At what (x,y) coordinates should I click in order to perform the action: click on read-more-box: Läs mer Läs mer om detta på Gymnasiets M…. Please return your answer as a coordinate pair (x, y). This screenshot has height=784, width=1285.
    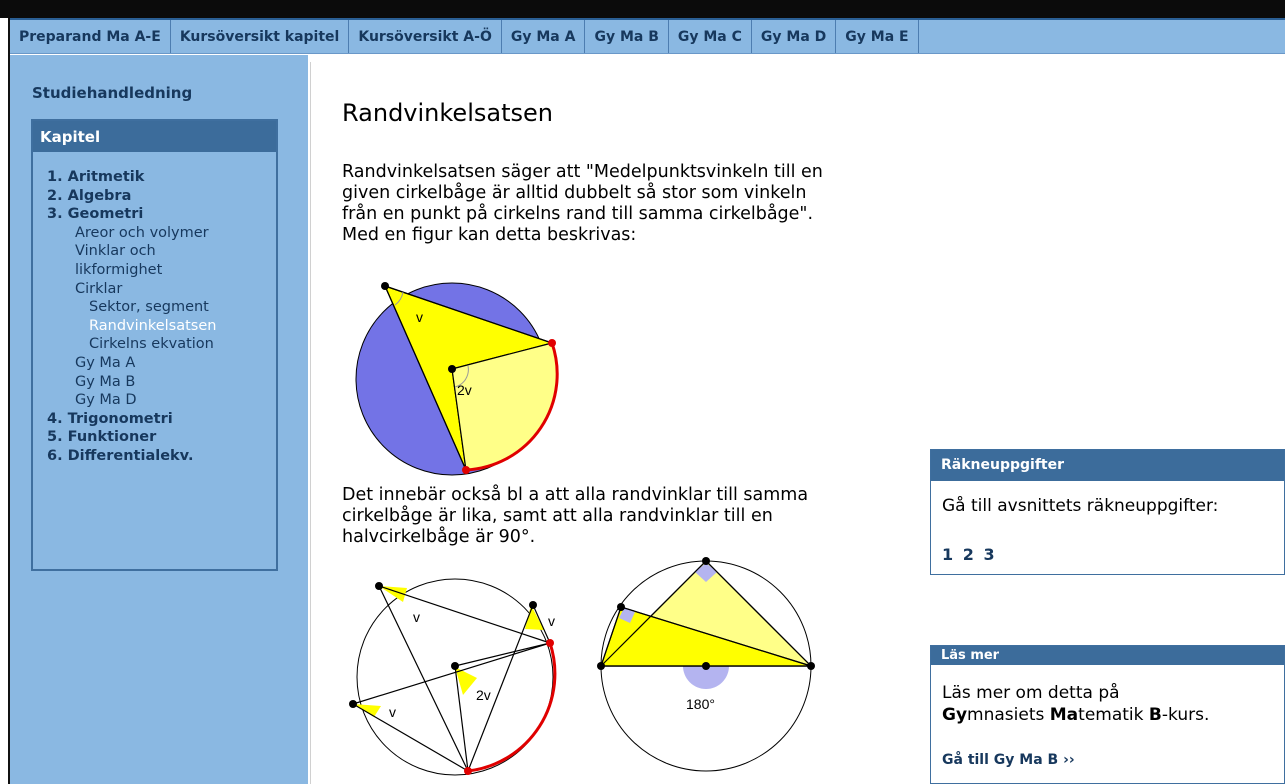
    Looking at the image, I should click on (1107, 714).